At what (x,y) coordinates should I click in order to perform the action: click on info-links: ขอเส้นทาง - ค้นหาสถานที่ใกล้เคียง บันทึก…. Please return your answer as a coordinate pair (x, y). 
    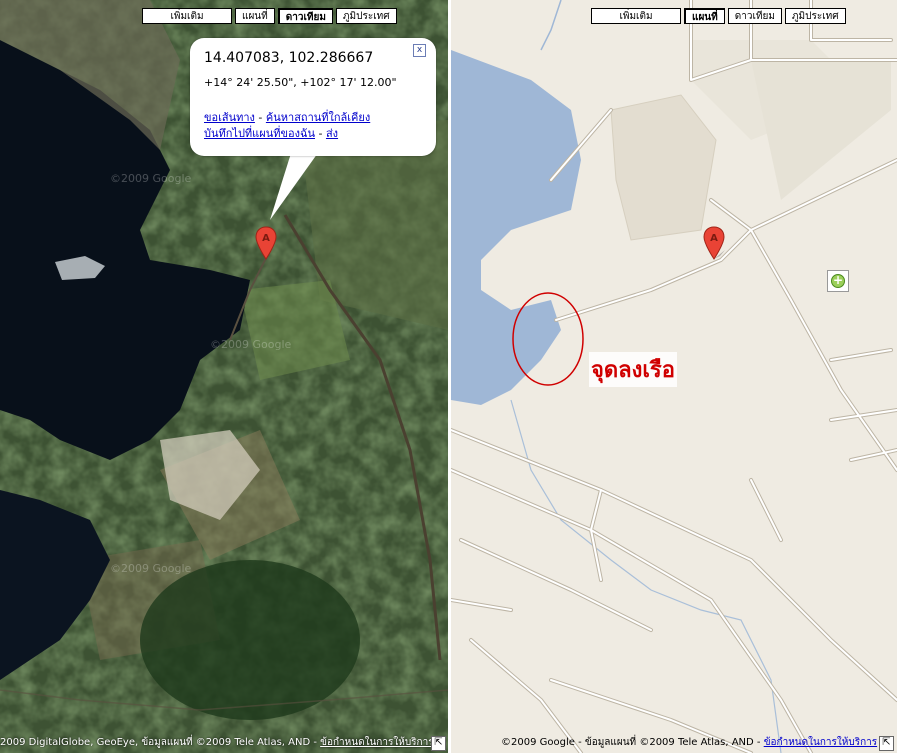
    Looking at the image, I should click on (287, 126).